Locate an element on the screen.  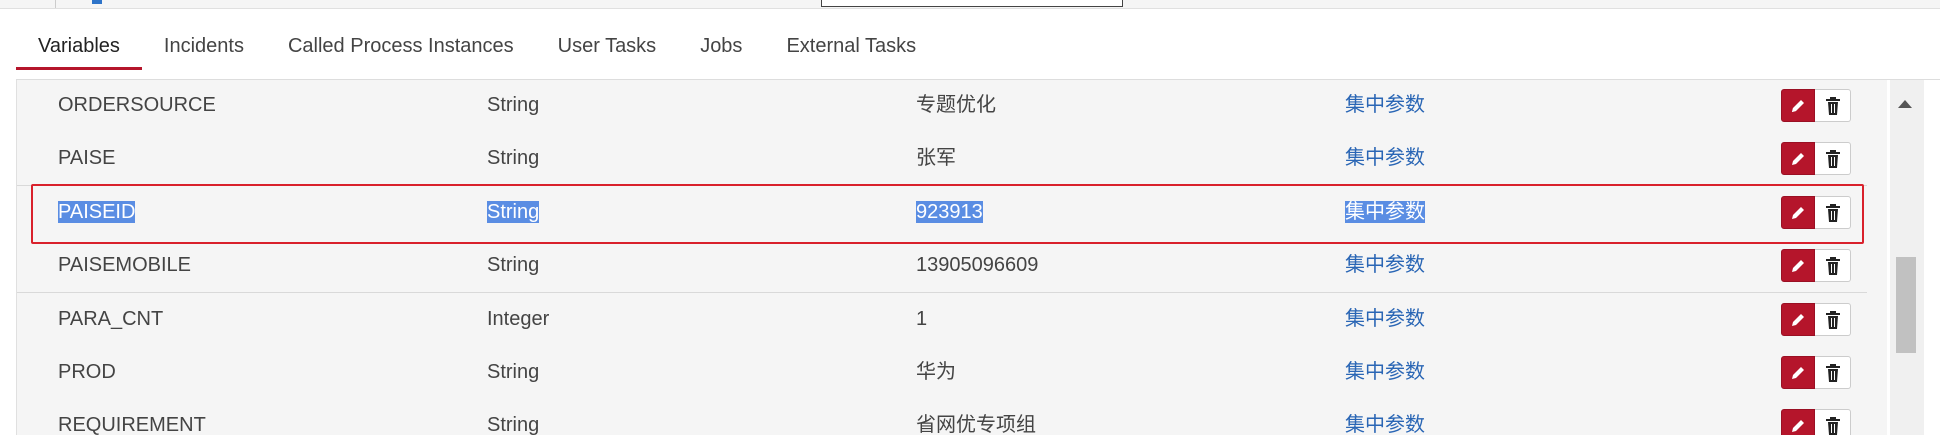
variable-value: 923913 is located at coordinates (949, 212).